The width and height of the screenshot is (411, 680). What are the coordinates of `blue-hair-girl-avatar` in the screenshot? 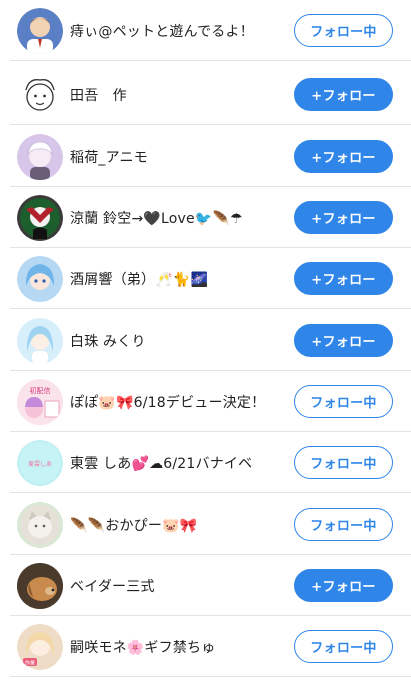 It's located at (40, 278).